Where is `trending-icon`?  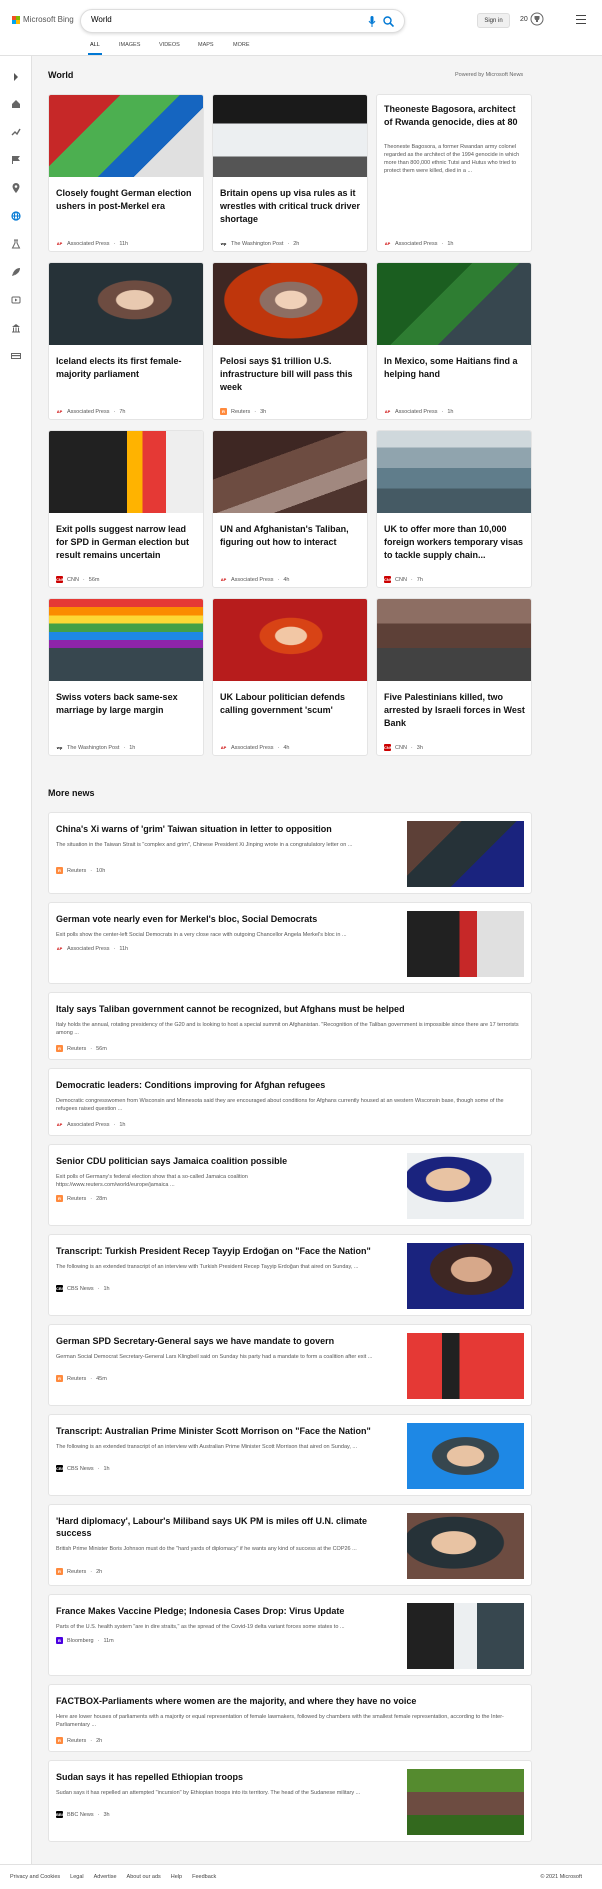 trending-icon is located at coordinates (16, 130).